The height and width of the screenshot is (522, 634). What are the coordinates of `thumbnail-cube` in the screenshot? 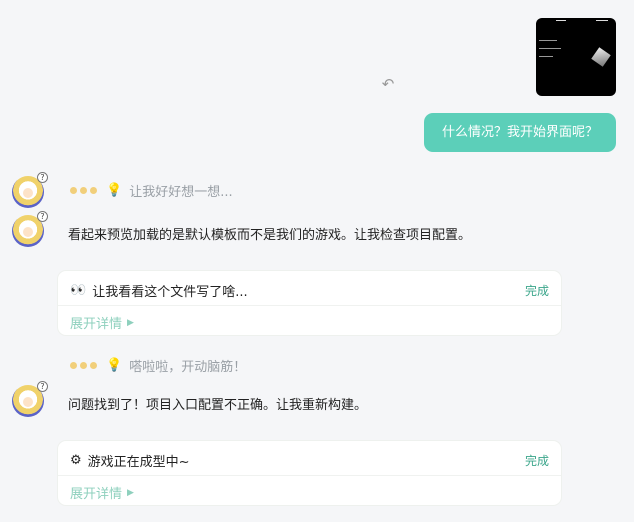 It's located at (601, 57).